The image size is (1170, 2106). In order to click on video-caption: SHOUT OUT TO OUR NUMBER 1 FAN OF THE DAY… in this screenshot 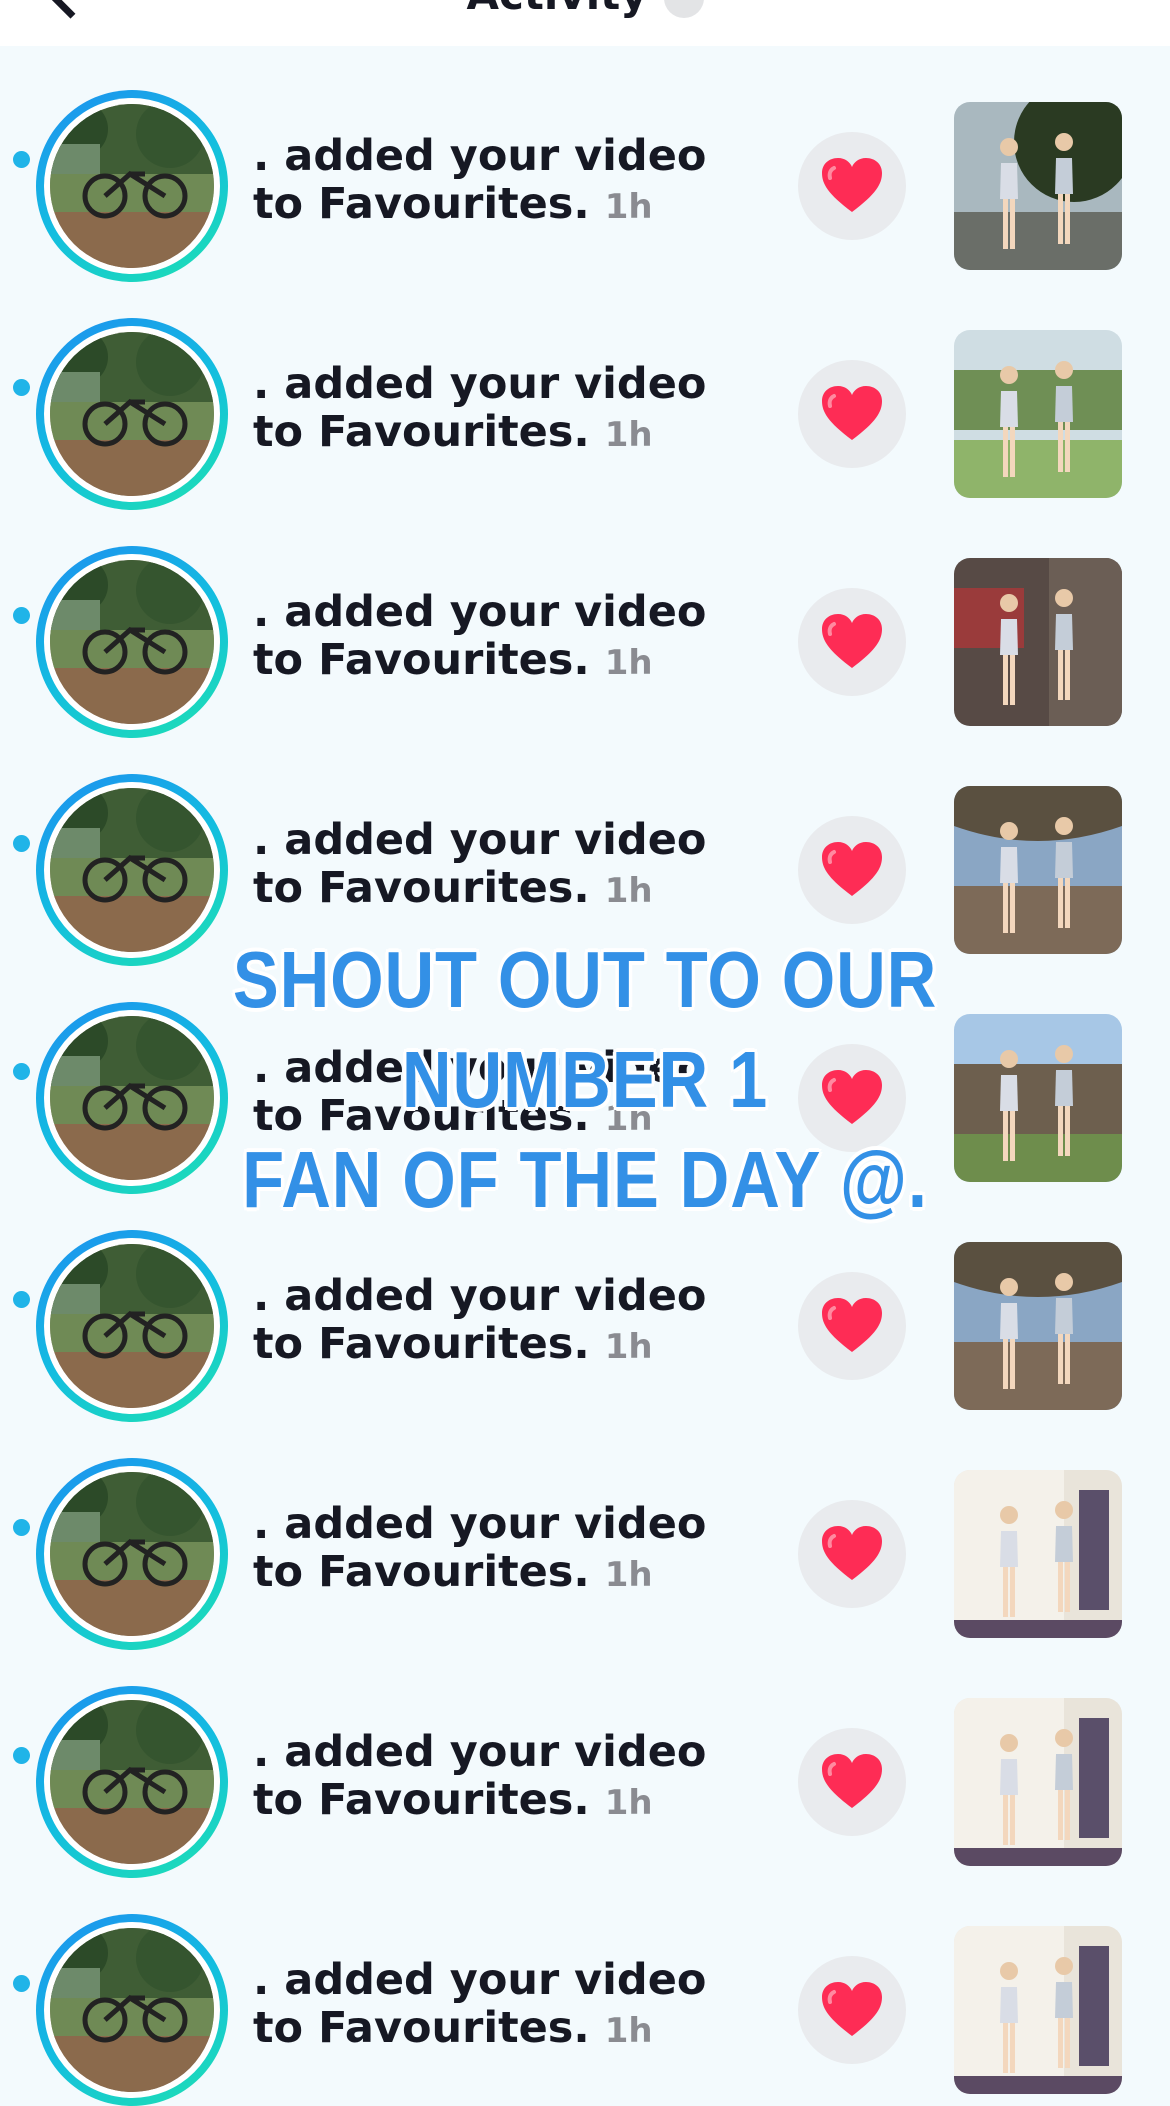, I will do `click(585, 1080)`.